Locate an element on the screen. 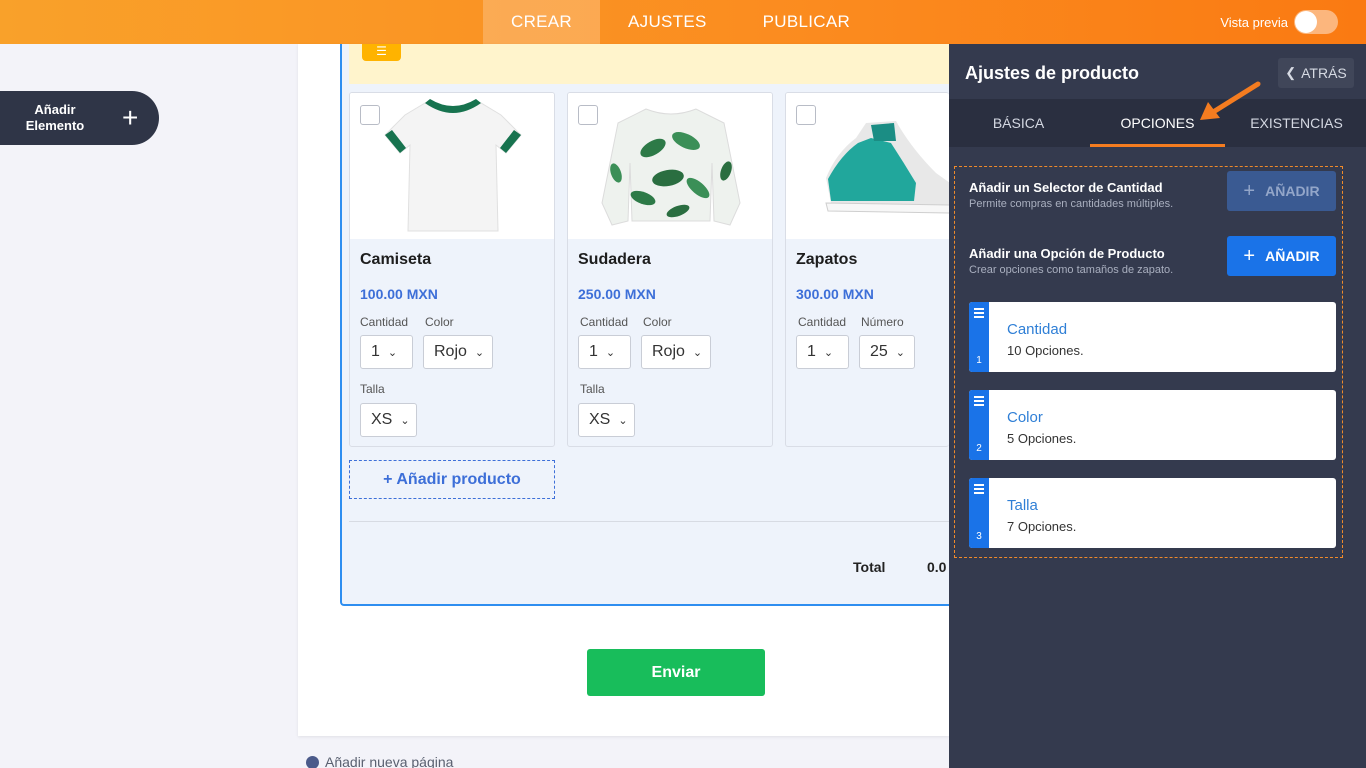 This screenshot has height=768, width=1366. add-quantity-selector-button: + AÑADIR is located at coordinates (1281, 191).